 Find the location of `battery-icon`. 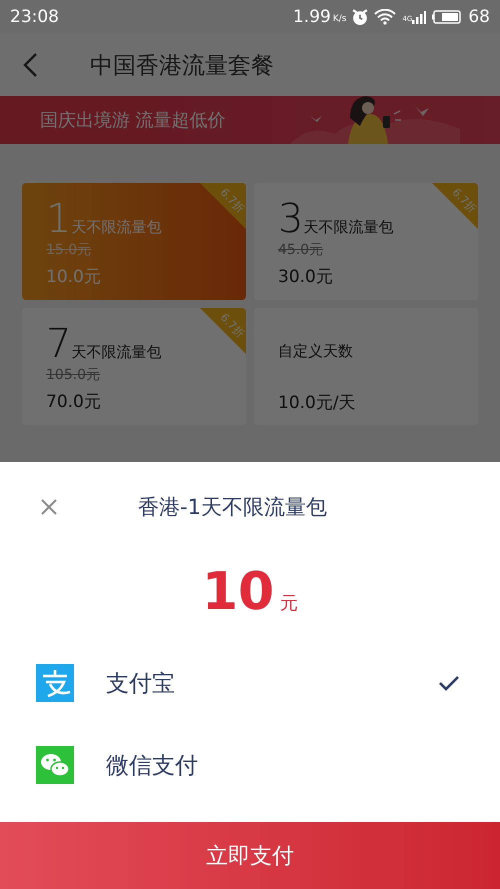

battery-icon is located at coordinates (447, 17).